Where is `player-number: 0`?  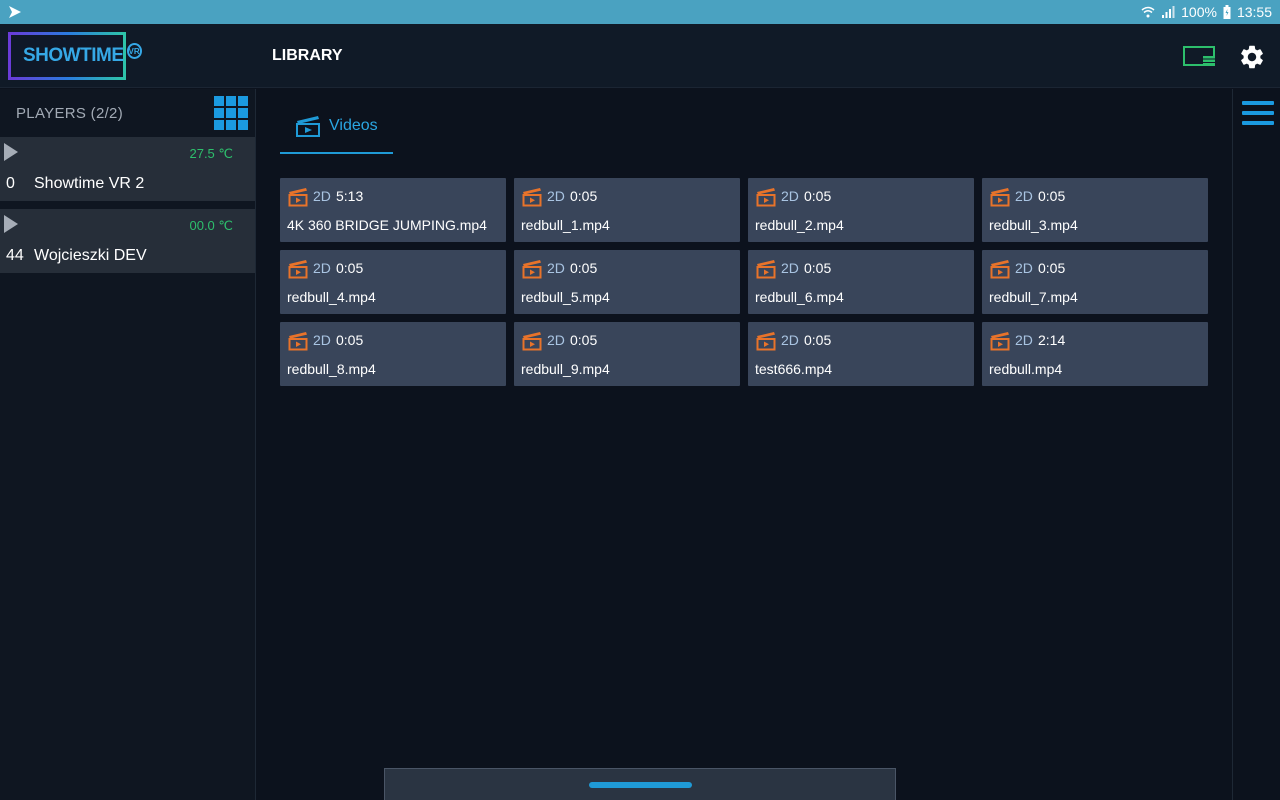 player-number: 0 is located at coordinates (10, 183).